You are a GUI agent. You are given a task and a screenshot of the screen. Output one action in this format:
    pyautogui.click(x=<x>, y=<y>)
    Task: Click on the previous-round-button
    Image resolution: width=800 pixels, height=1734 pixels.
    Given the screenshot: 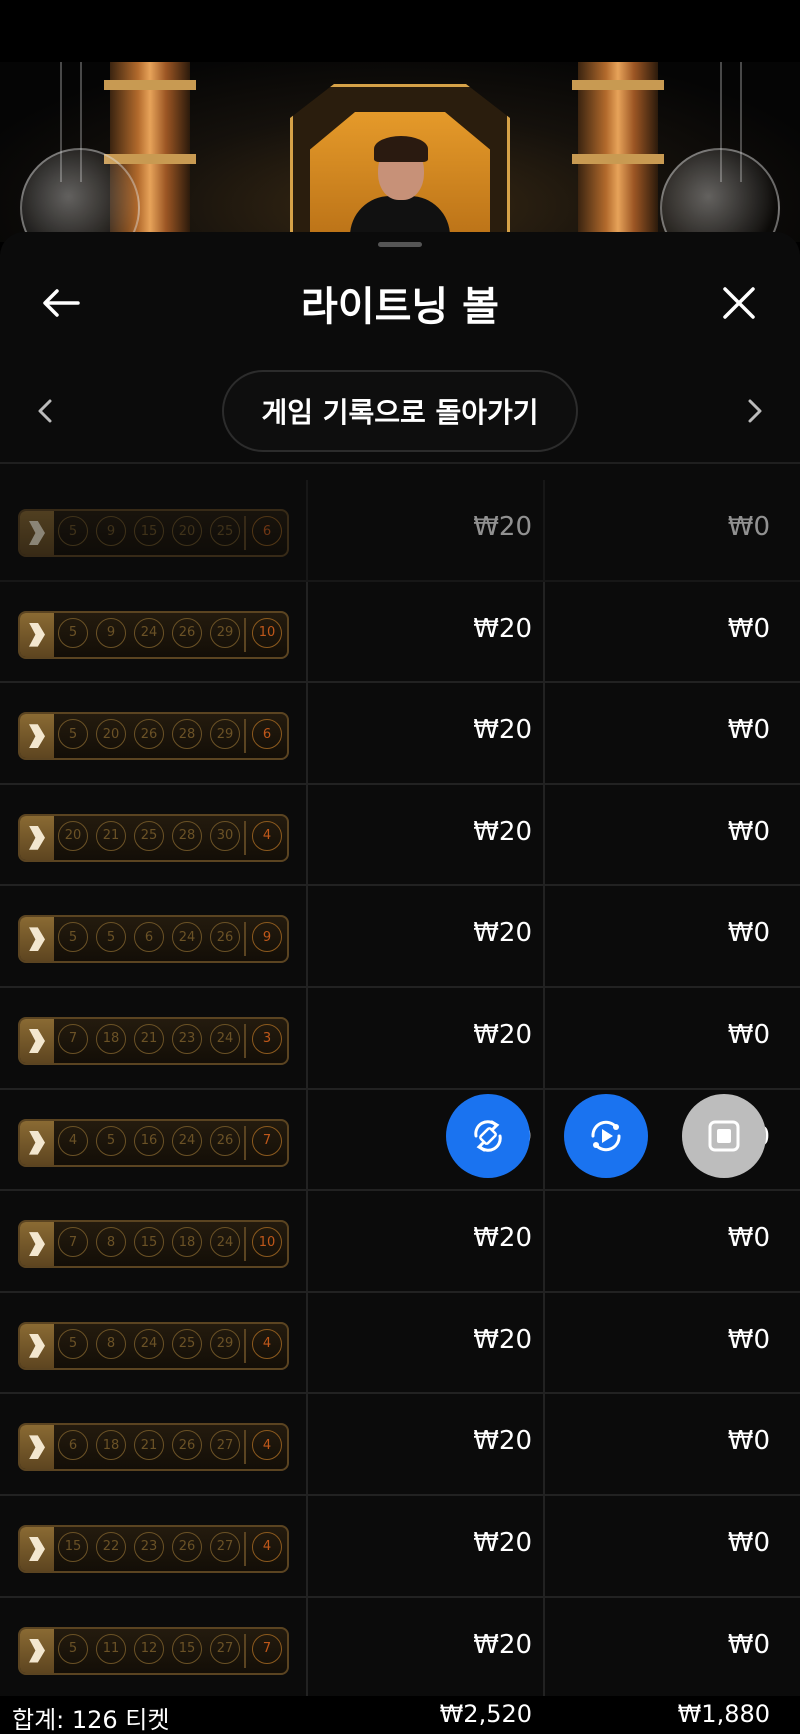 What is the action you would take?
    pyautogui.click(x=45, y=411)
    